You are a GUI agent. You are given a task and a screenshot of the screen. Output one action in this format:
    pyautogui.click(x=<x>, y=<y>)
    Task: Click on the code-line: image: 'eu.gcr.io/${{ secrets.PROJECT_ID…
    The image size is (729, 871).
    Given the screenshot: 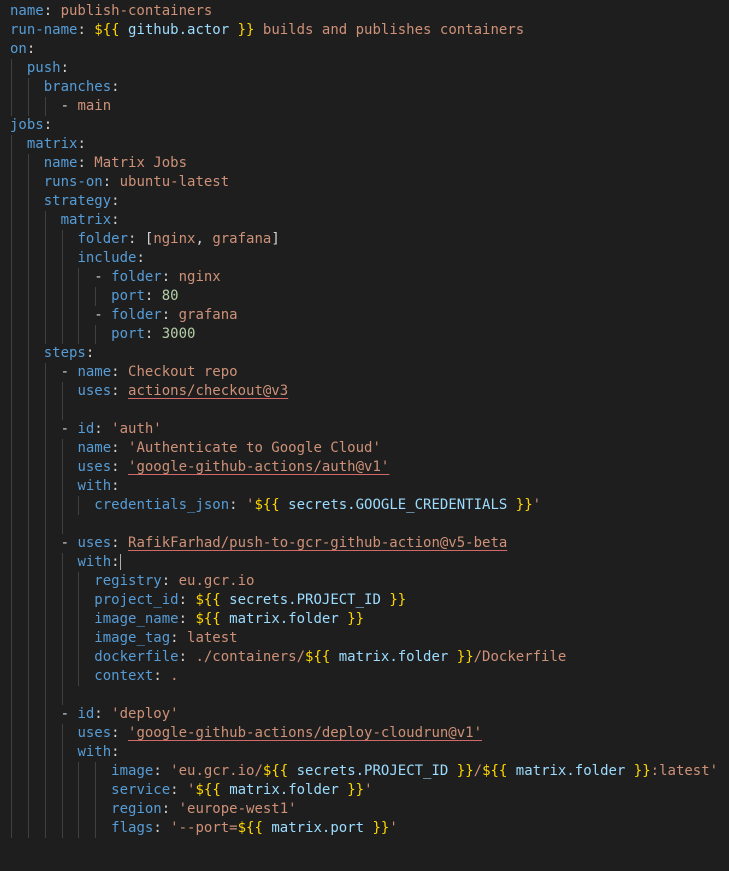 What is the action you would take?
    pyautogui.click(x=364, y=771)
    